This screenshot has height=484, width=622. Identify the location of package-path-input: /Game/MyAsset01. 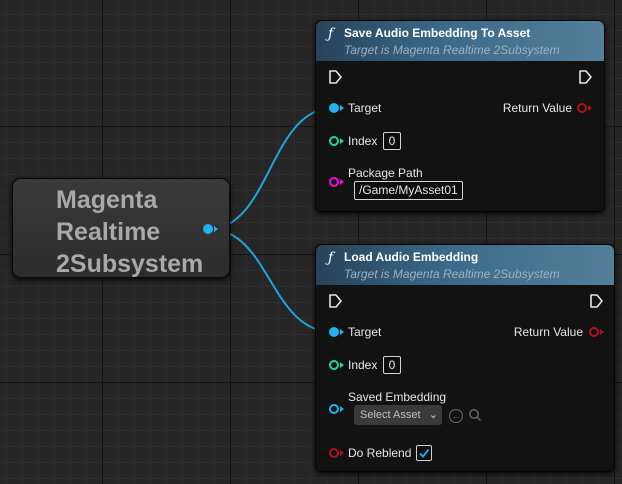
(408, 190).